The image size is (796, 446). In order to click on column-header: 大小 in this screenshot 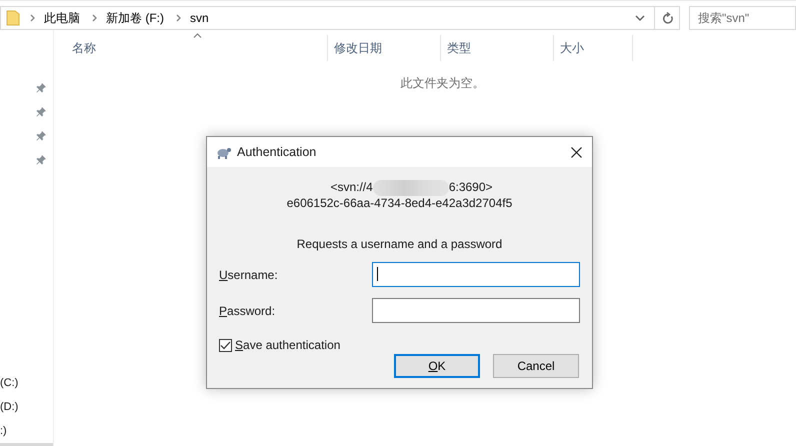, I will do `click(593, 48)`.